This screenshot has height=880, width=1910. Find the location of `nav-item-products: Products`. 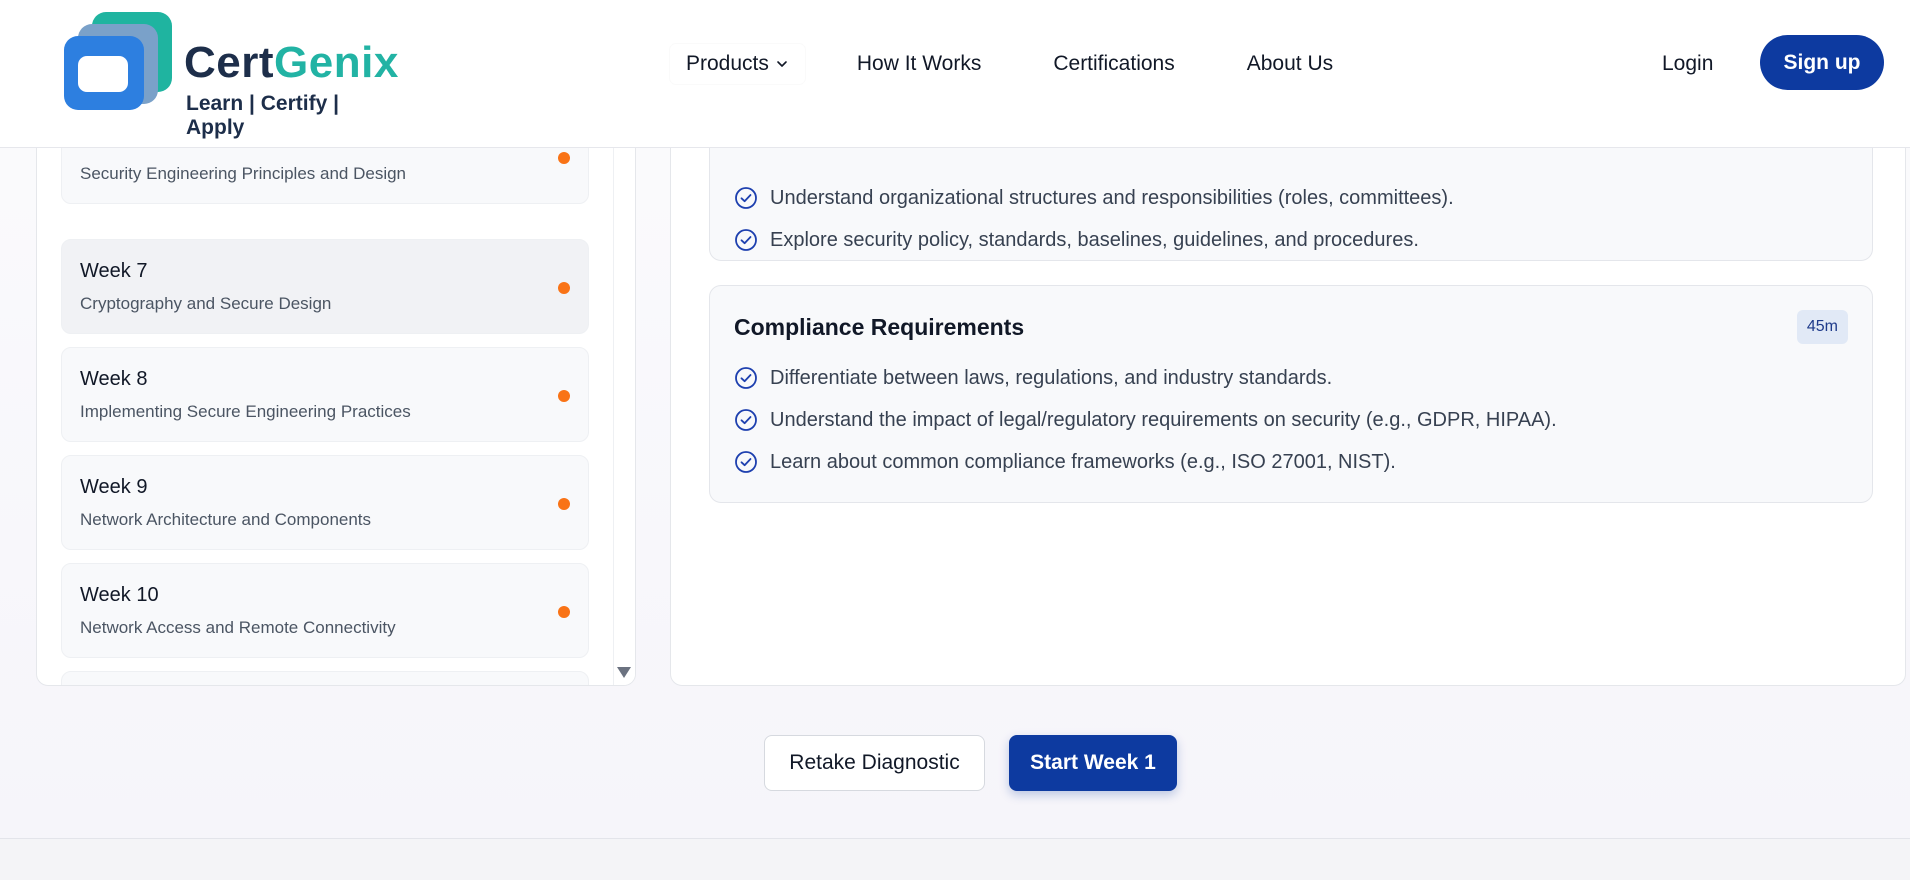

nav-item-products: Products is located at coordinates (737, 64).